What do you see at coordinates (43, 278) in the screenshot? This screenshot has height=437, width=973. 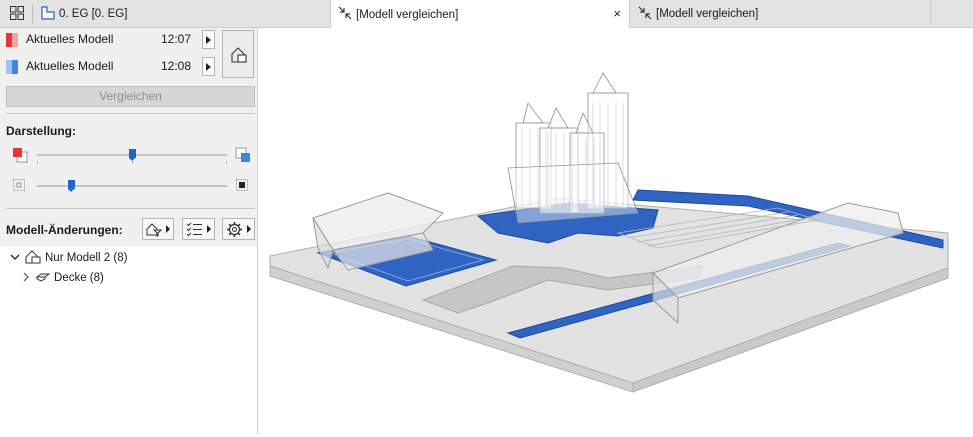 I see `slab-icon` at bounding box center [43, 278].